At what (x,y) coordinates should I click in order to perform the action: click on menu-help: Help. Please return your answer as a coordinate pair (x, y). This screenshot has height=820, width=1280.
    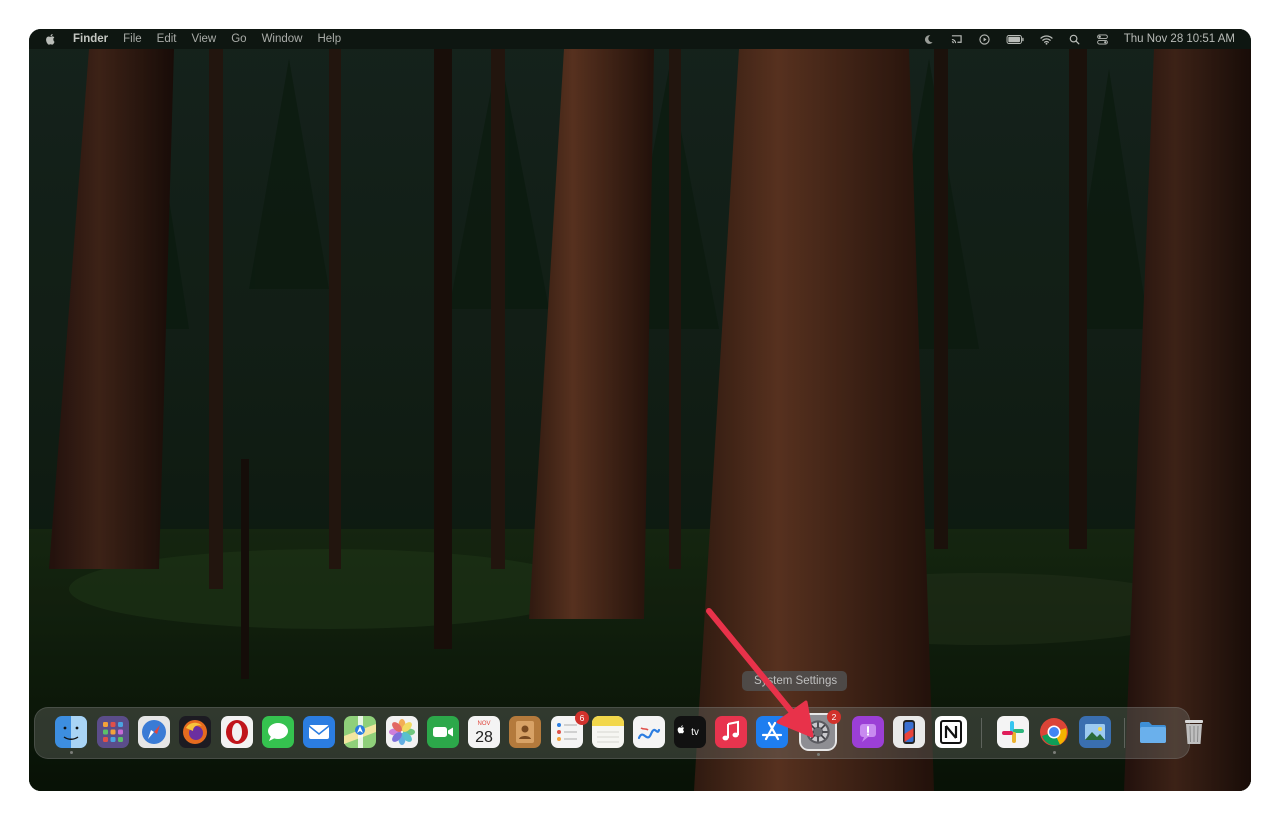
    Looking at the image, I should click on (329, 39).